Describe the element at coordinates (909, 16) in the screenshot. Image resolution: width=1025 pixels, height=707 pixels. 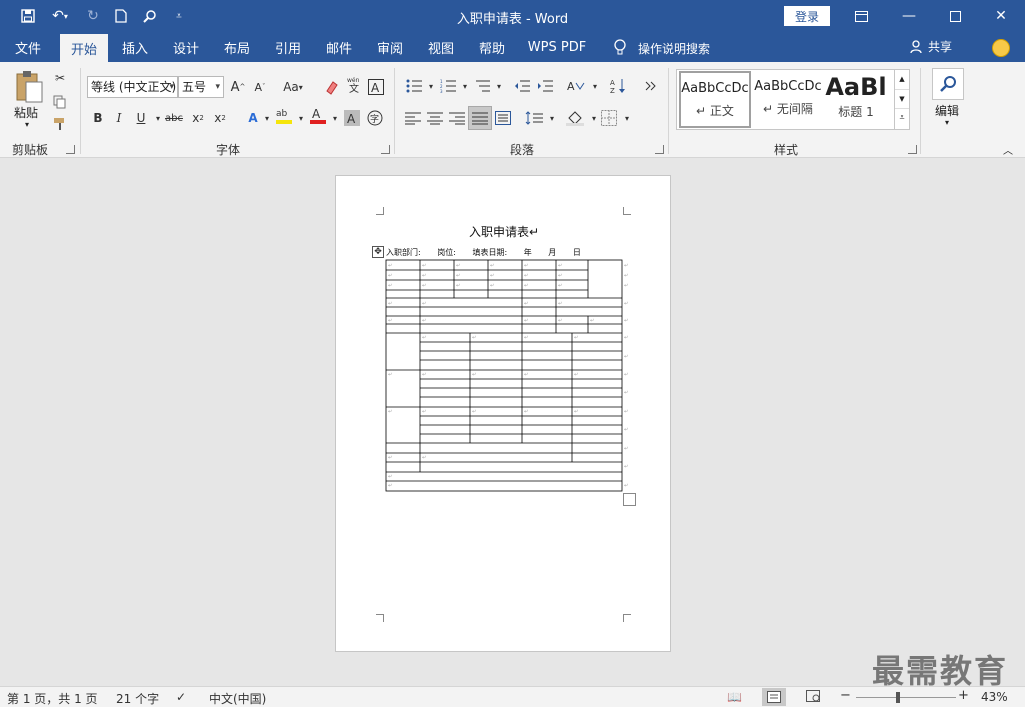
I see `minimize-icon: —` at that location.